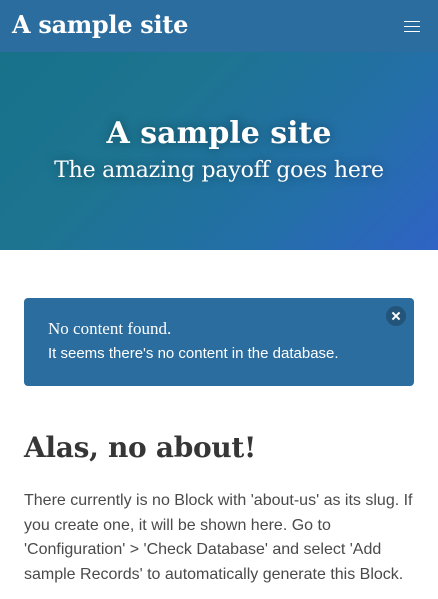  I want to click on hero-title: A sample site, so click(219, 133).